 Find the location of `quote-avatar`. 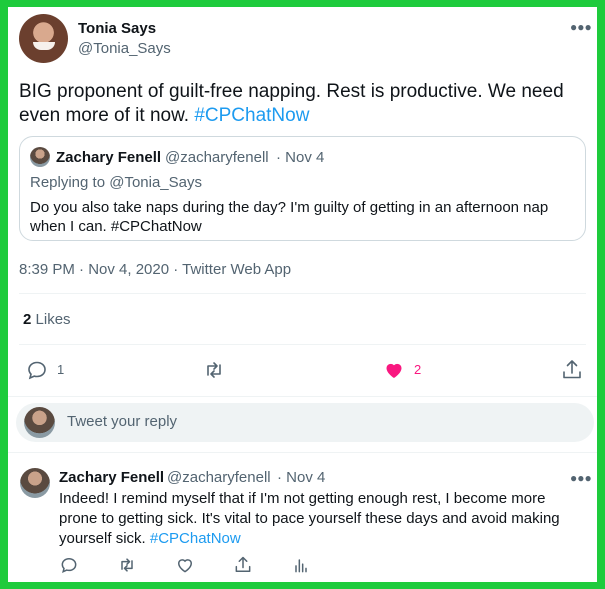

quote-avatar is located at coordinates (40, 157).